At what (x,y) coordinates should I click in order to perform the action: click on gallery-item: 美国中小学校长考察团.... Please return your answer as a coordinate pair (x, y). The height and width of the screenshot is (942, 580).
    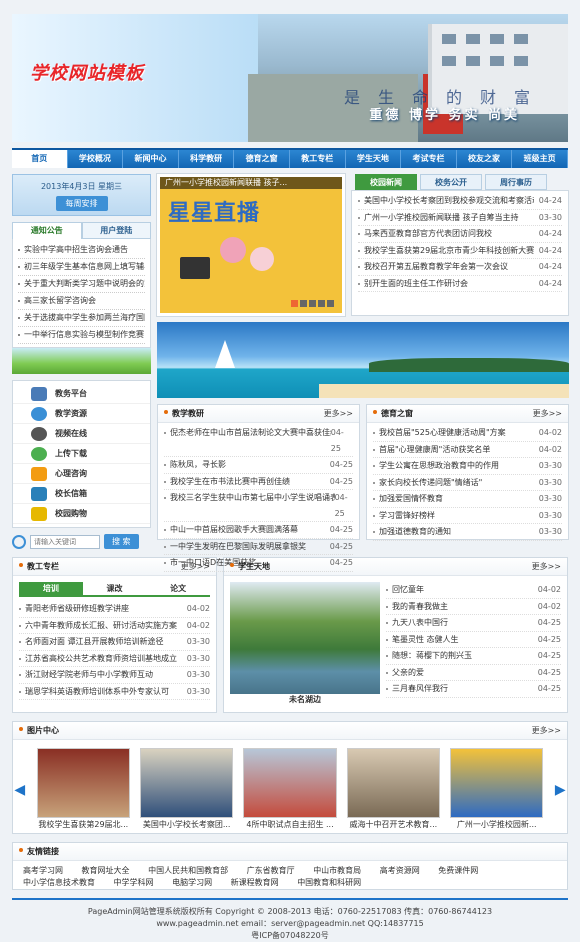
    Looking at the image, I should click on (186, 790).